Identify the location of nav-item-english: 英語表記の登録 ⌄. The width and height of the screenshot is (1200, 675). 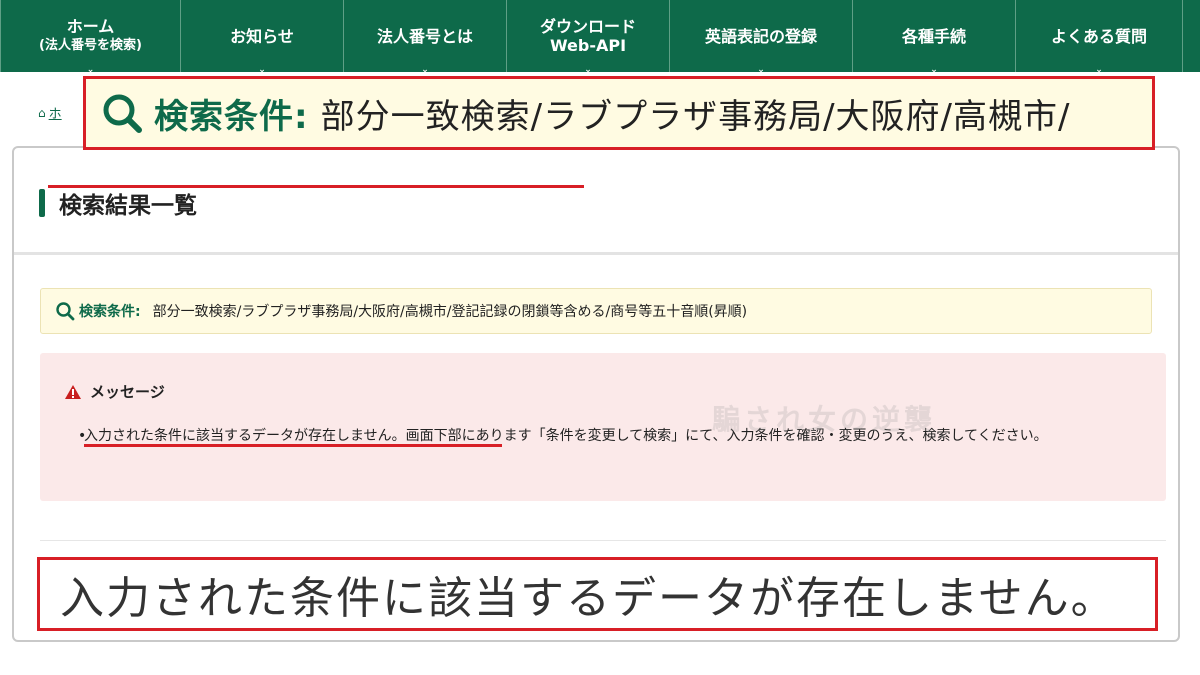
(760, 37).